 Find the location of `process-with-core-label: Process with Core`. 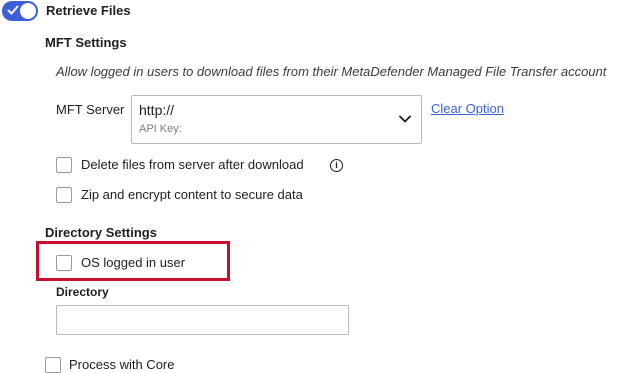

process-with-core-label: Process with Core is located at coordinates (122, 364).